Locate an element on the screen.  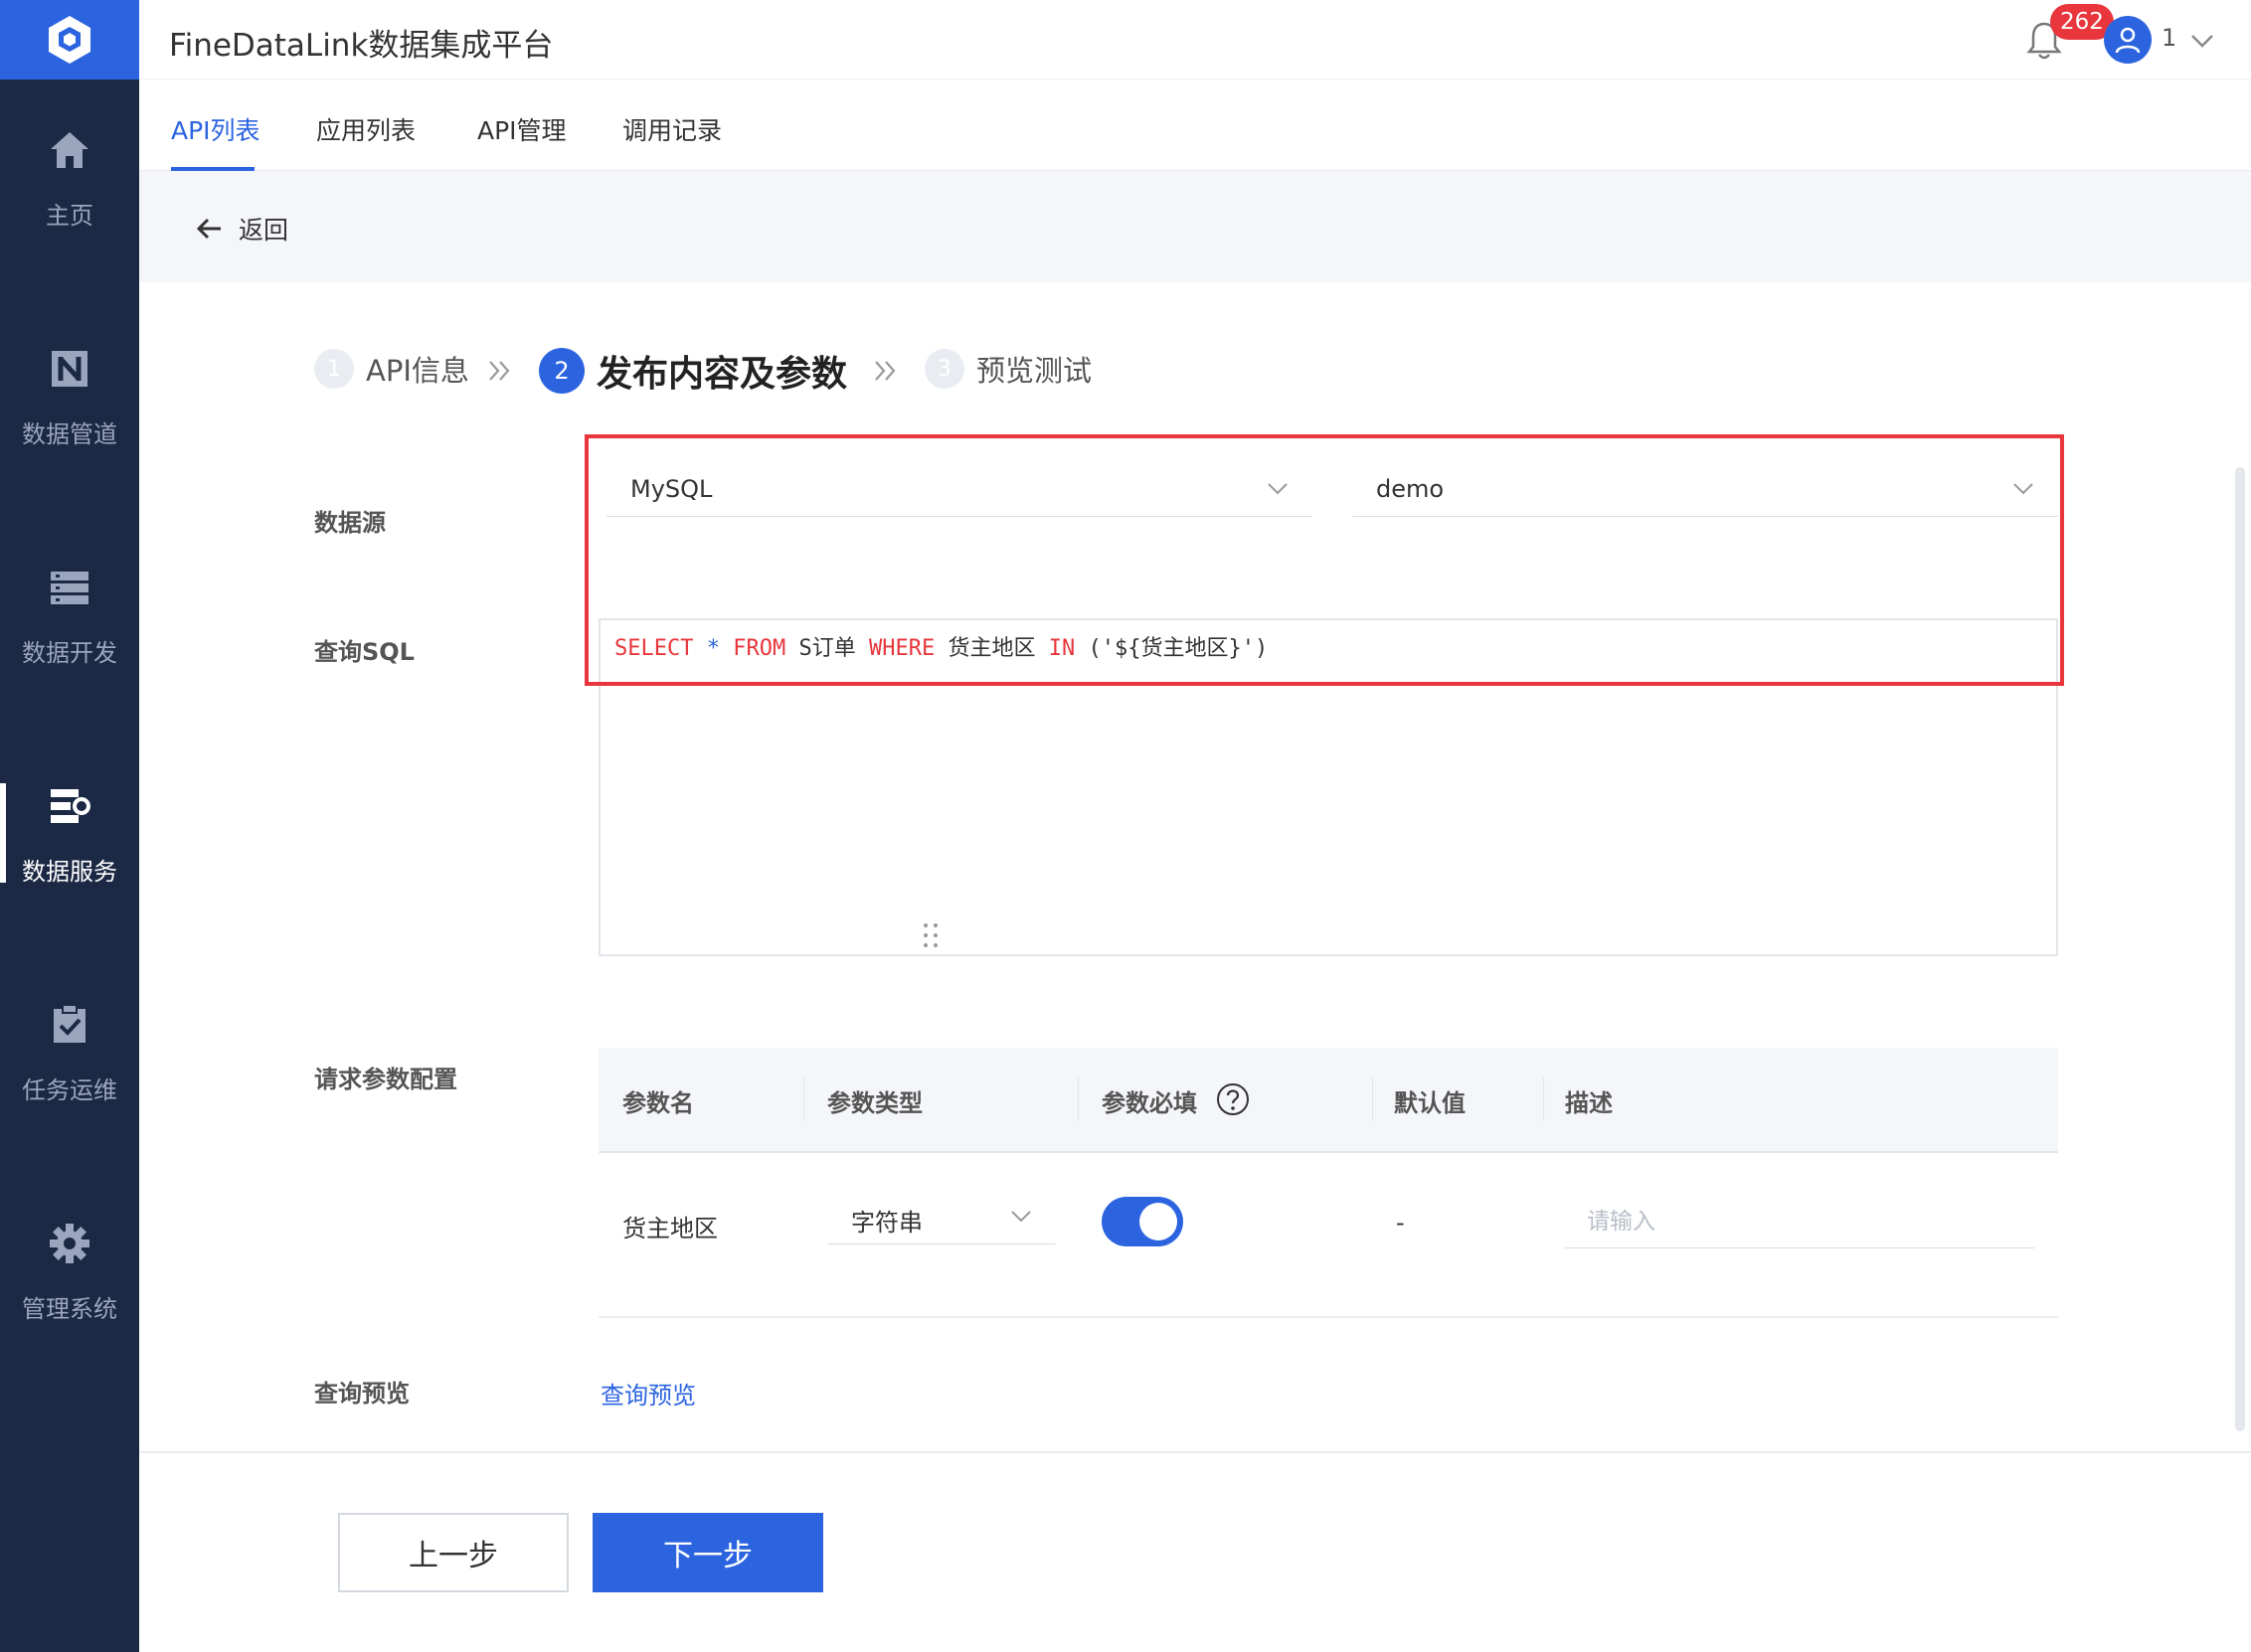
sidebar-item-label: 任务运维 is located at coordinates (69, 1089).